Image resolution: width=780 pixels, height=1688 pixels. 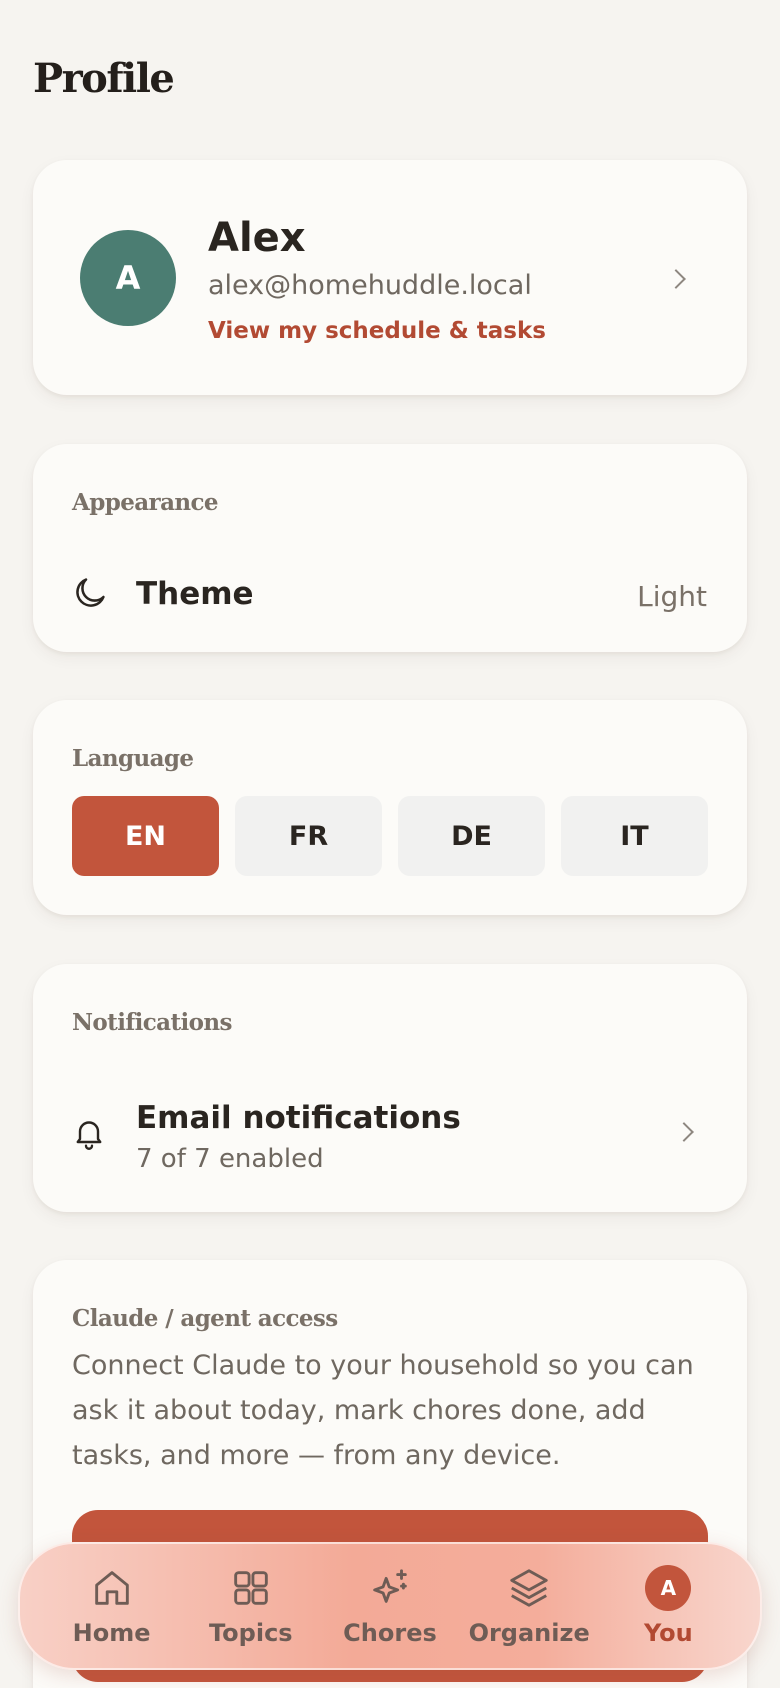 I want to click on language-option-fr: FR, so click(x=308, y=836).